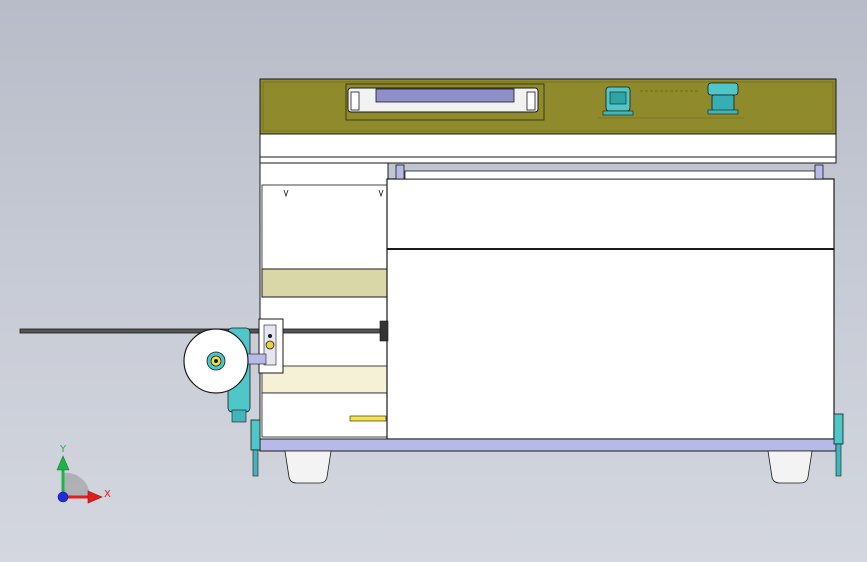 The width and height of the screenshot is (867, 562). What do you see at coordinates (107, 494) in the screenshot?
I see `x-axis-label: X` at bounding box center [107, 494].